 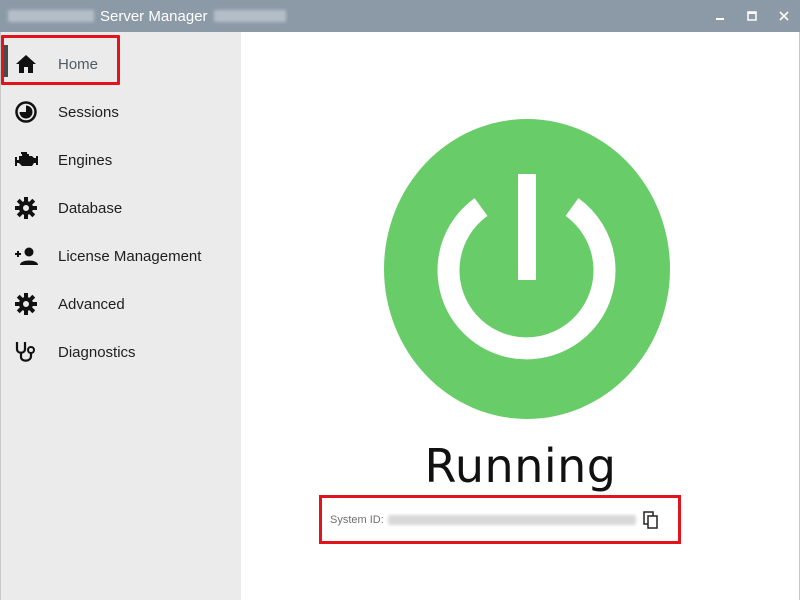 I want to click on sidebar-item-label: Advanced, so click(x=91, y=304).